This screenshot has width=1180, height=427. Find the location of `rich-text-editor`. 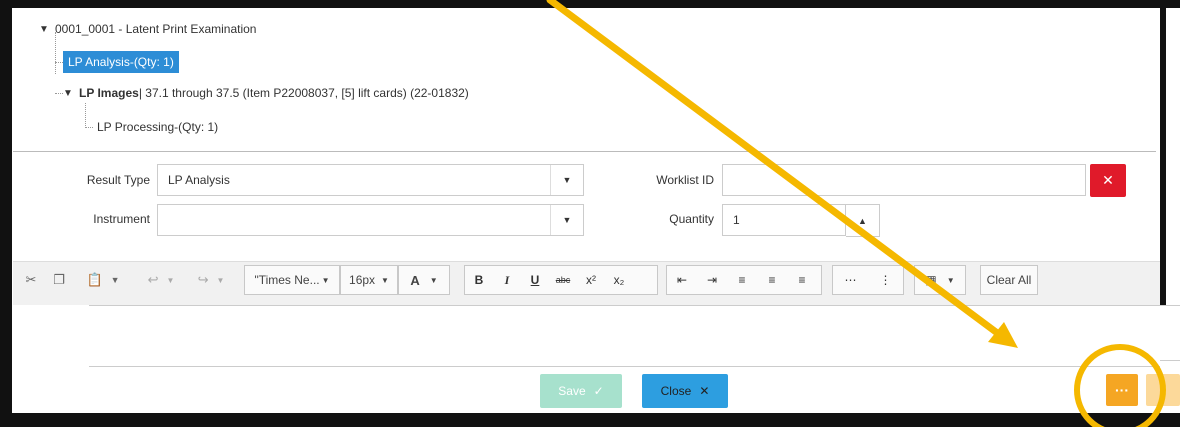

rich-text-editor is located at coordinates (634, 333).